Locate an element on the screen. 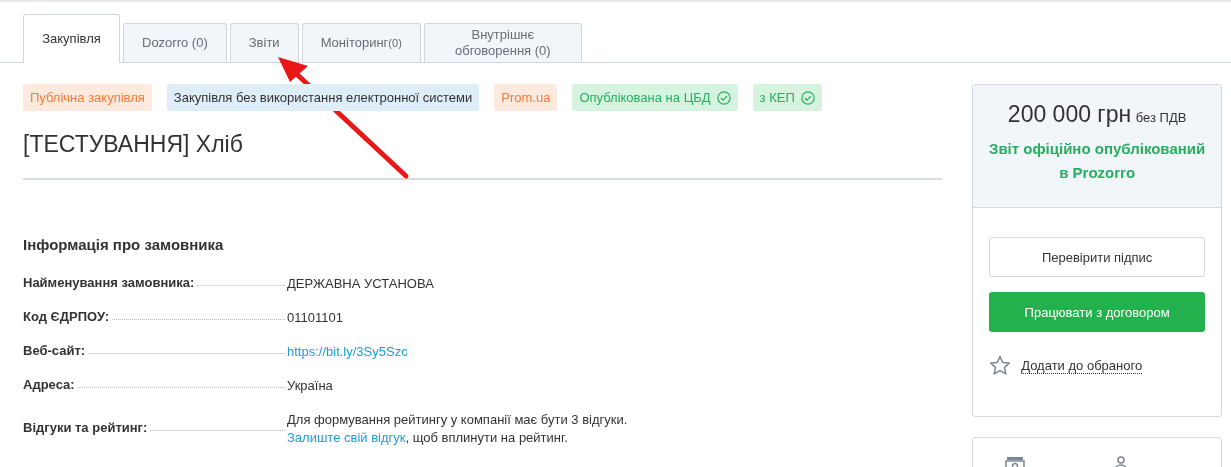  field-value: Для формування рейтингу у компанії має бути 3 відгуки. is located at coordinates (457, 419).